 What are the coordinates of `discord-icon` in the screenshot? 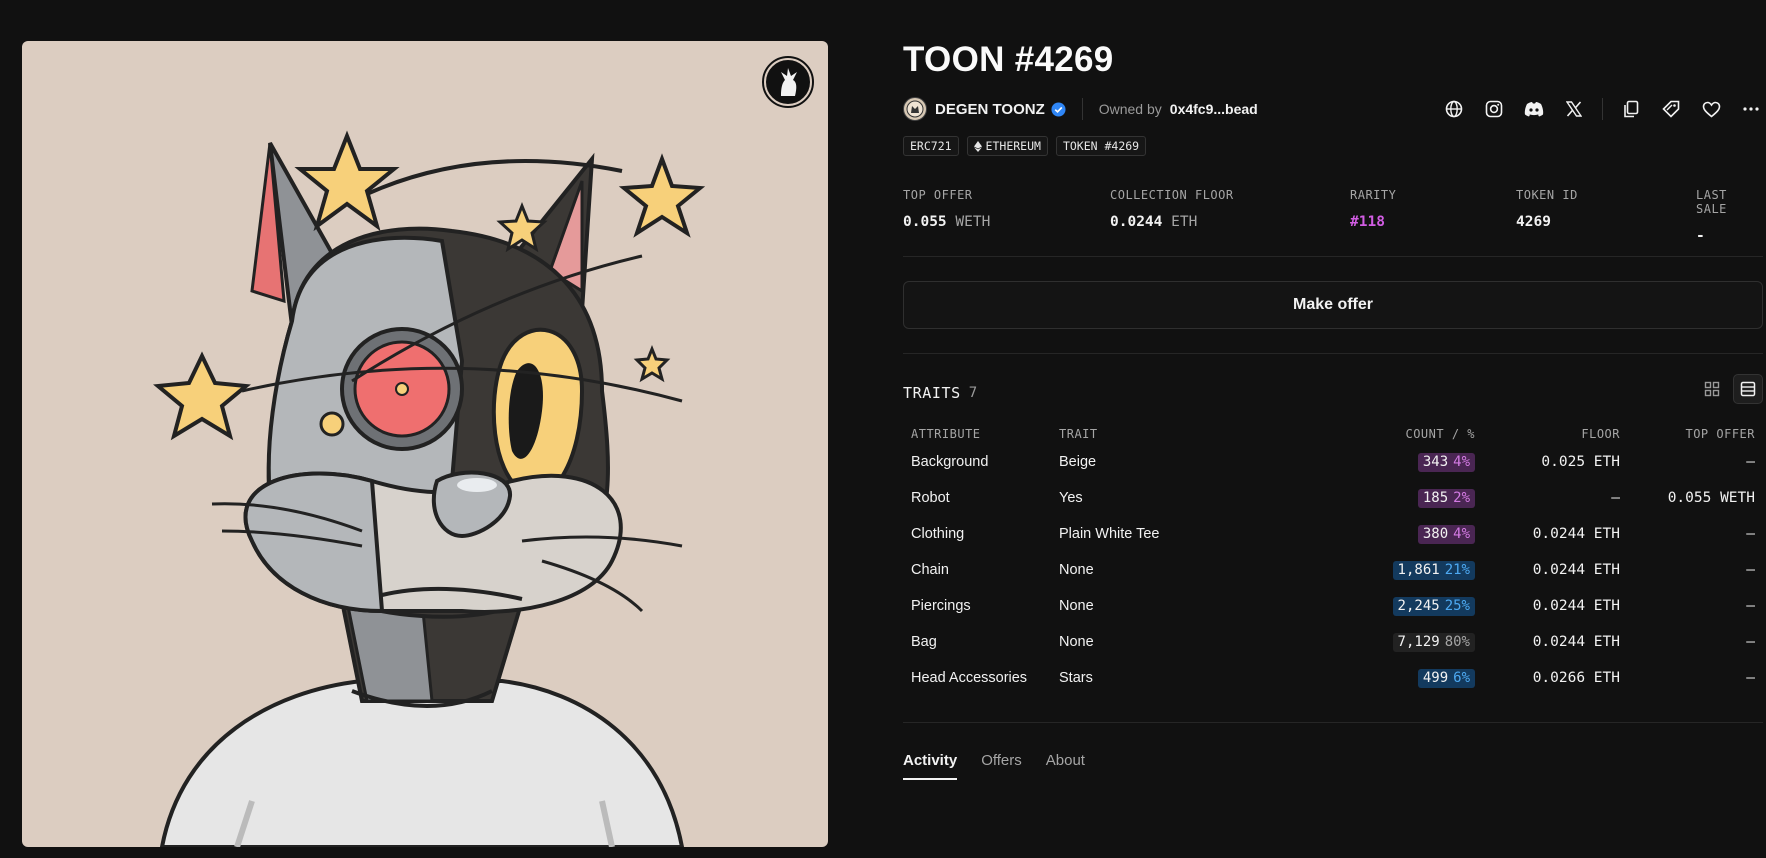 It's located at (1534, 109).